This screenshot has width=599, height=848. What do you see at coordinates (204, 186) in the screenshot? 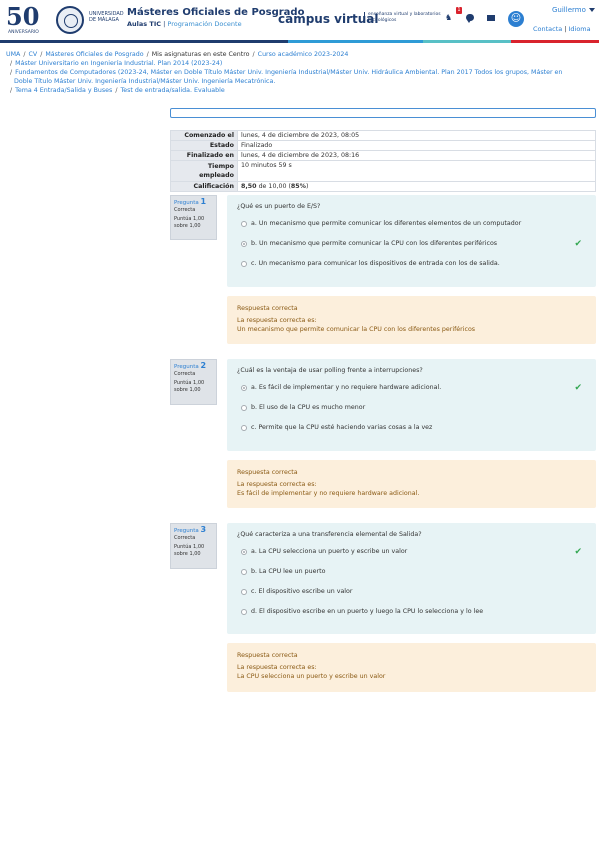
I see `grade-label: Calificación` at bounding box center [204, 186].